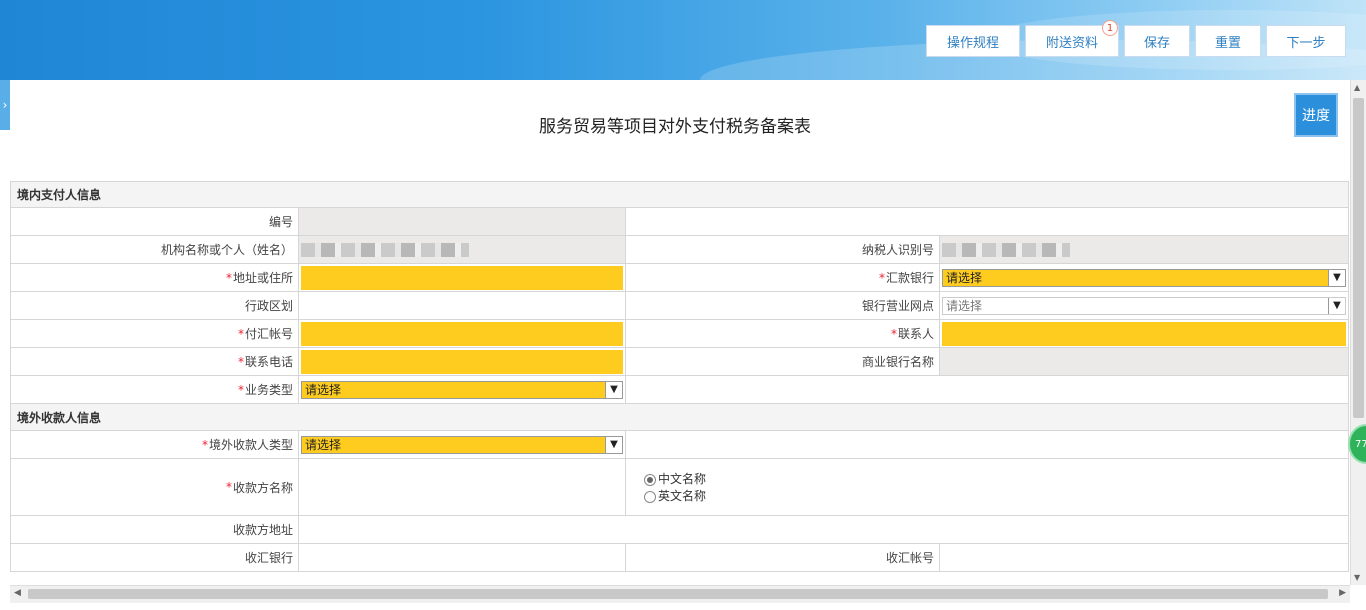 The height and width of the screenshot is (610, 1366). I want to click on next-step-button: 下一步, so click(1306, 41).